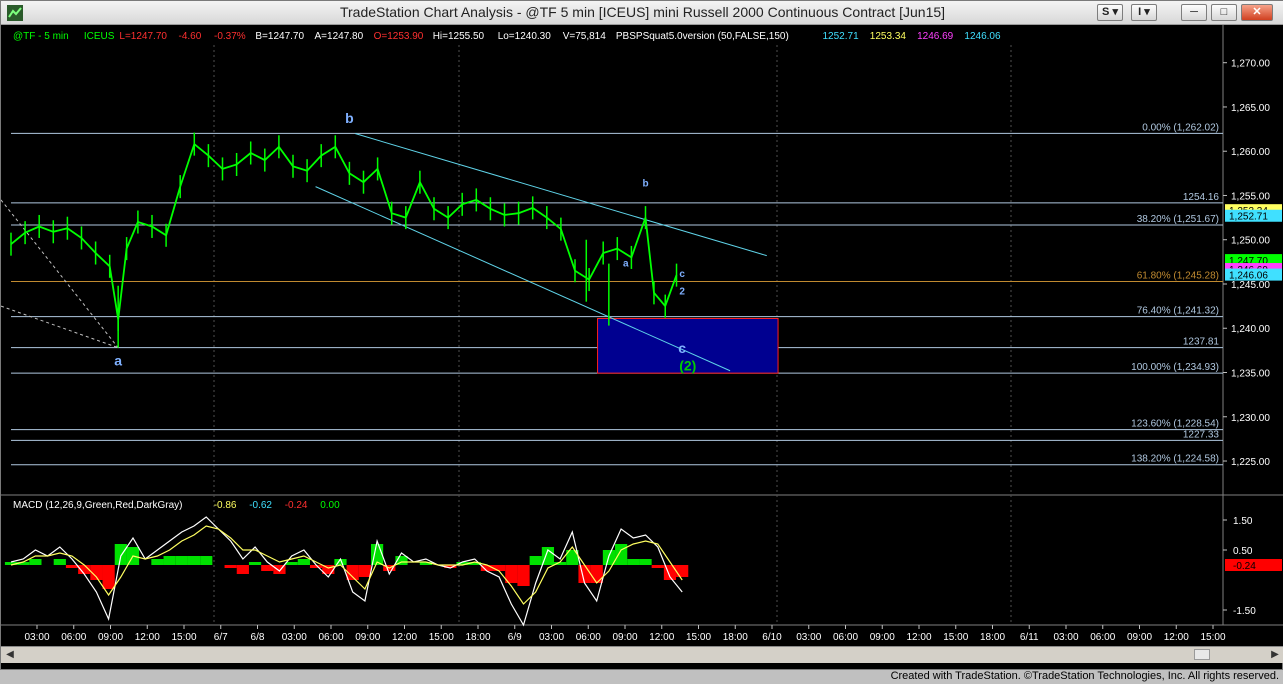  What do you see at coordinates (525, 36) in the screenshot?
I see `header-item: Lo=1240.30` at bounding box center [525, 36].